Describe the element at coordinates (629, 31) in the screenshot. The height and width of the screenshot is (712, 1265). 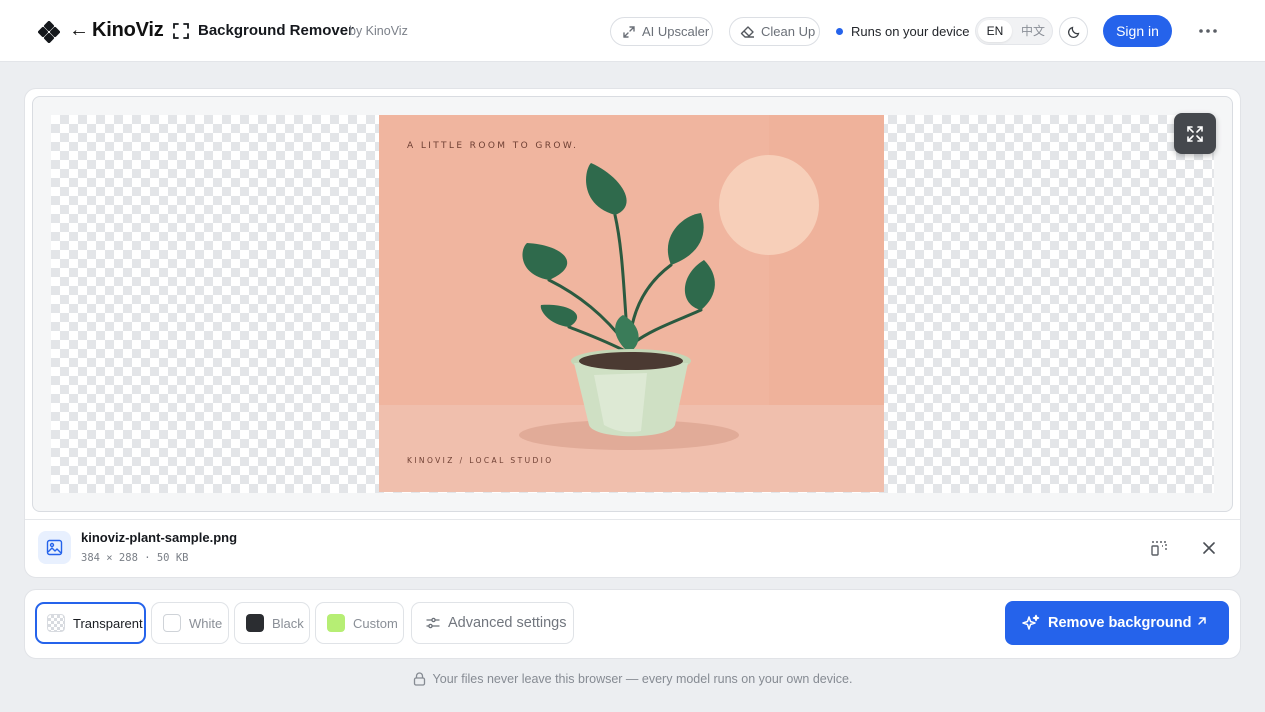
I see `expand-arrows-icon` at that location.